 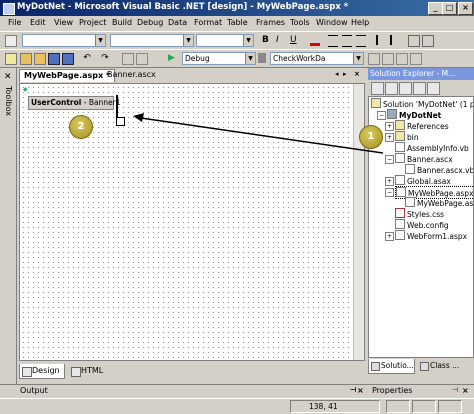 What do you see at coordinates (423, 180) in the screenshot?
I see `tree-node-global: Global.asax` at bounding box center [423, 180].